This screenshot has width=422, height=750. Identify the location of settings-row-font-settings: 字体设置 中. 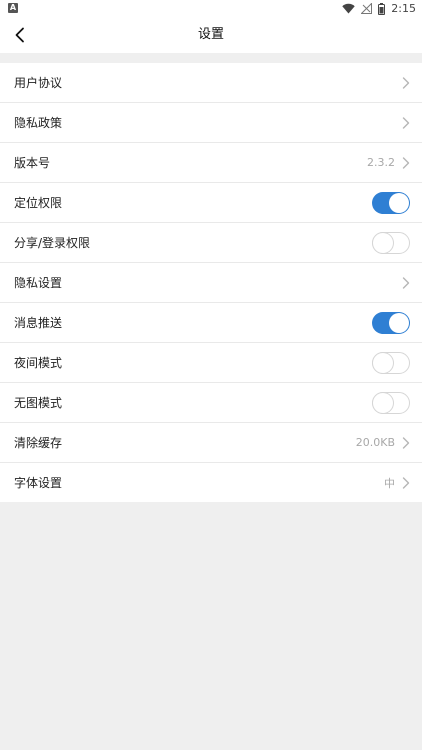
(211, 482).